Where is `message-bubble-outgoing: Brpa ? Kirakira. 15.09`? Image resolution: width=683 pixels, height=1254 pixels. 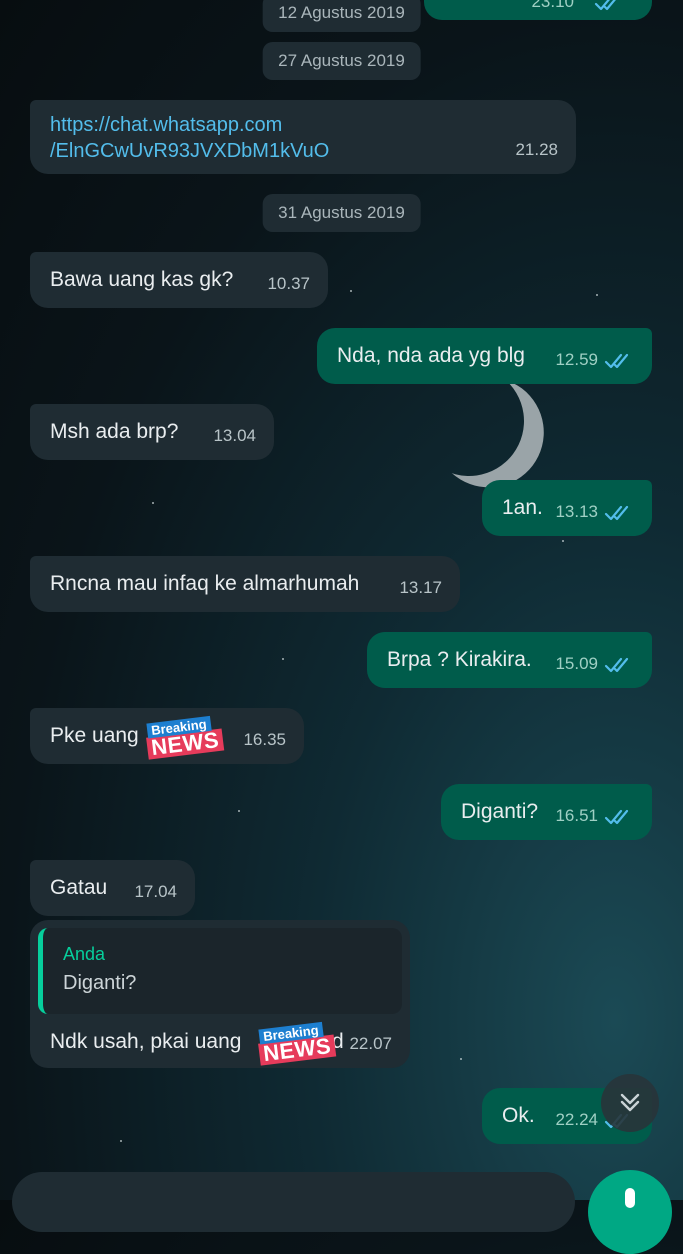 message-bubble-outgoing: Brpa ? Kirakira. 15.09 is located at coordinates (509, 660).